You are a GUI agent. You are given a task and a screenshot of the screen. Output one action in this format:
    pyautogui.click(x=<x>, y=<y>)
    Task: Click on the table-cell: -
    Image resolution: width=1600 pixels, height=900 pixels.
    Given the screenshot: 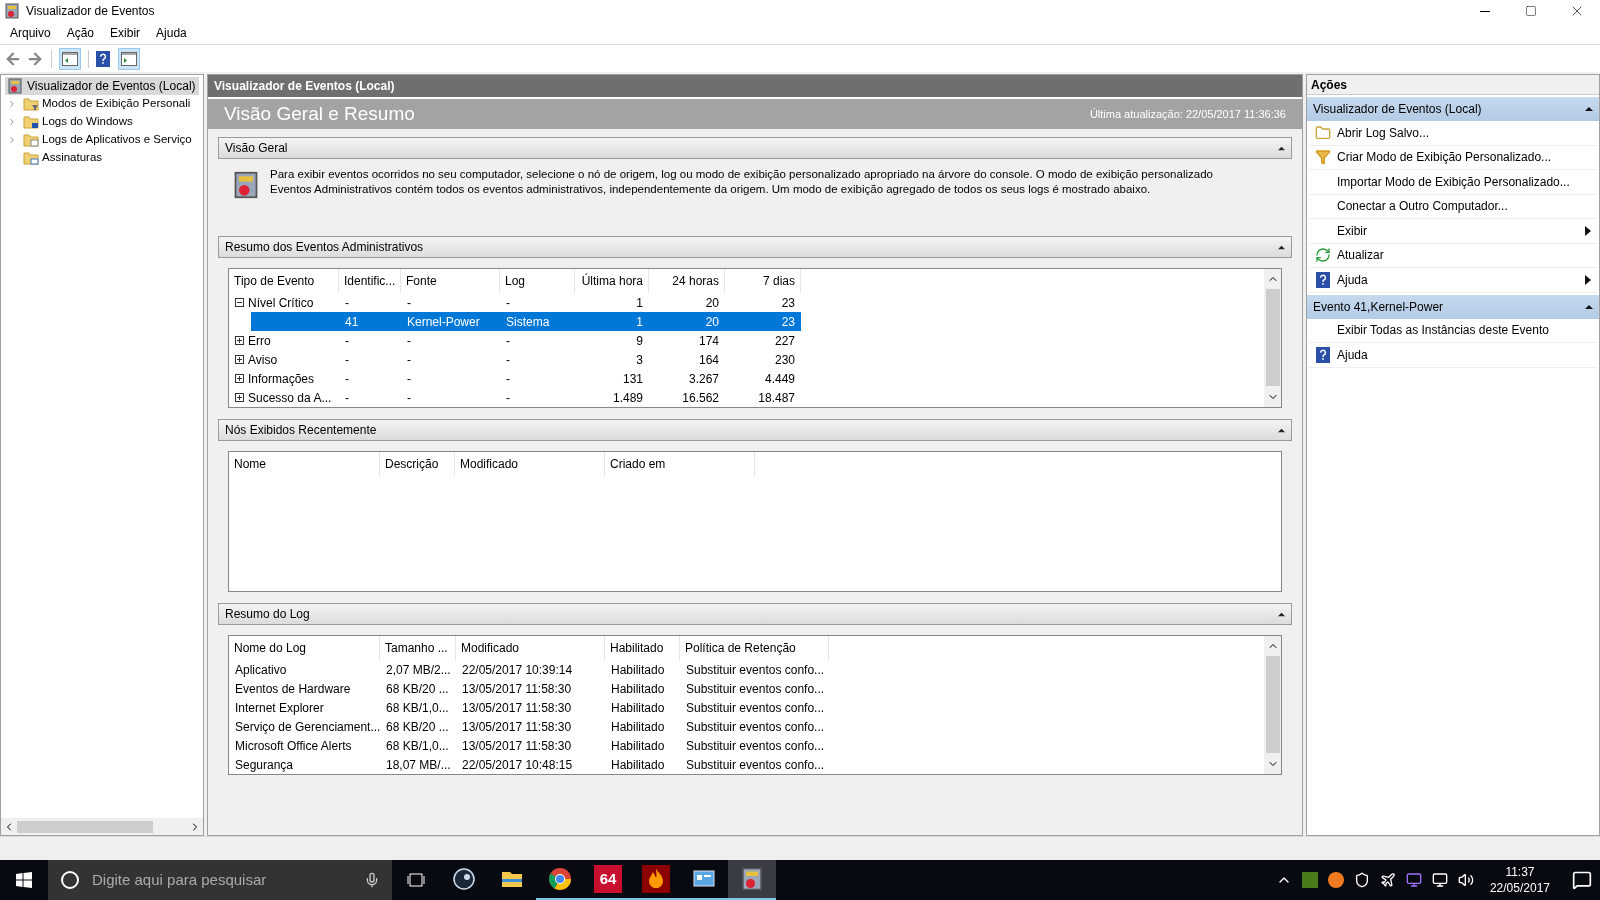 What is the action you would take?
    pyautogui.click(x=508, y=340)
    